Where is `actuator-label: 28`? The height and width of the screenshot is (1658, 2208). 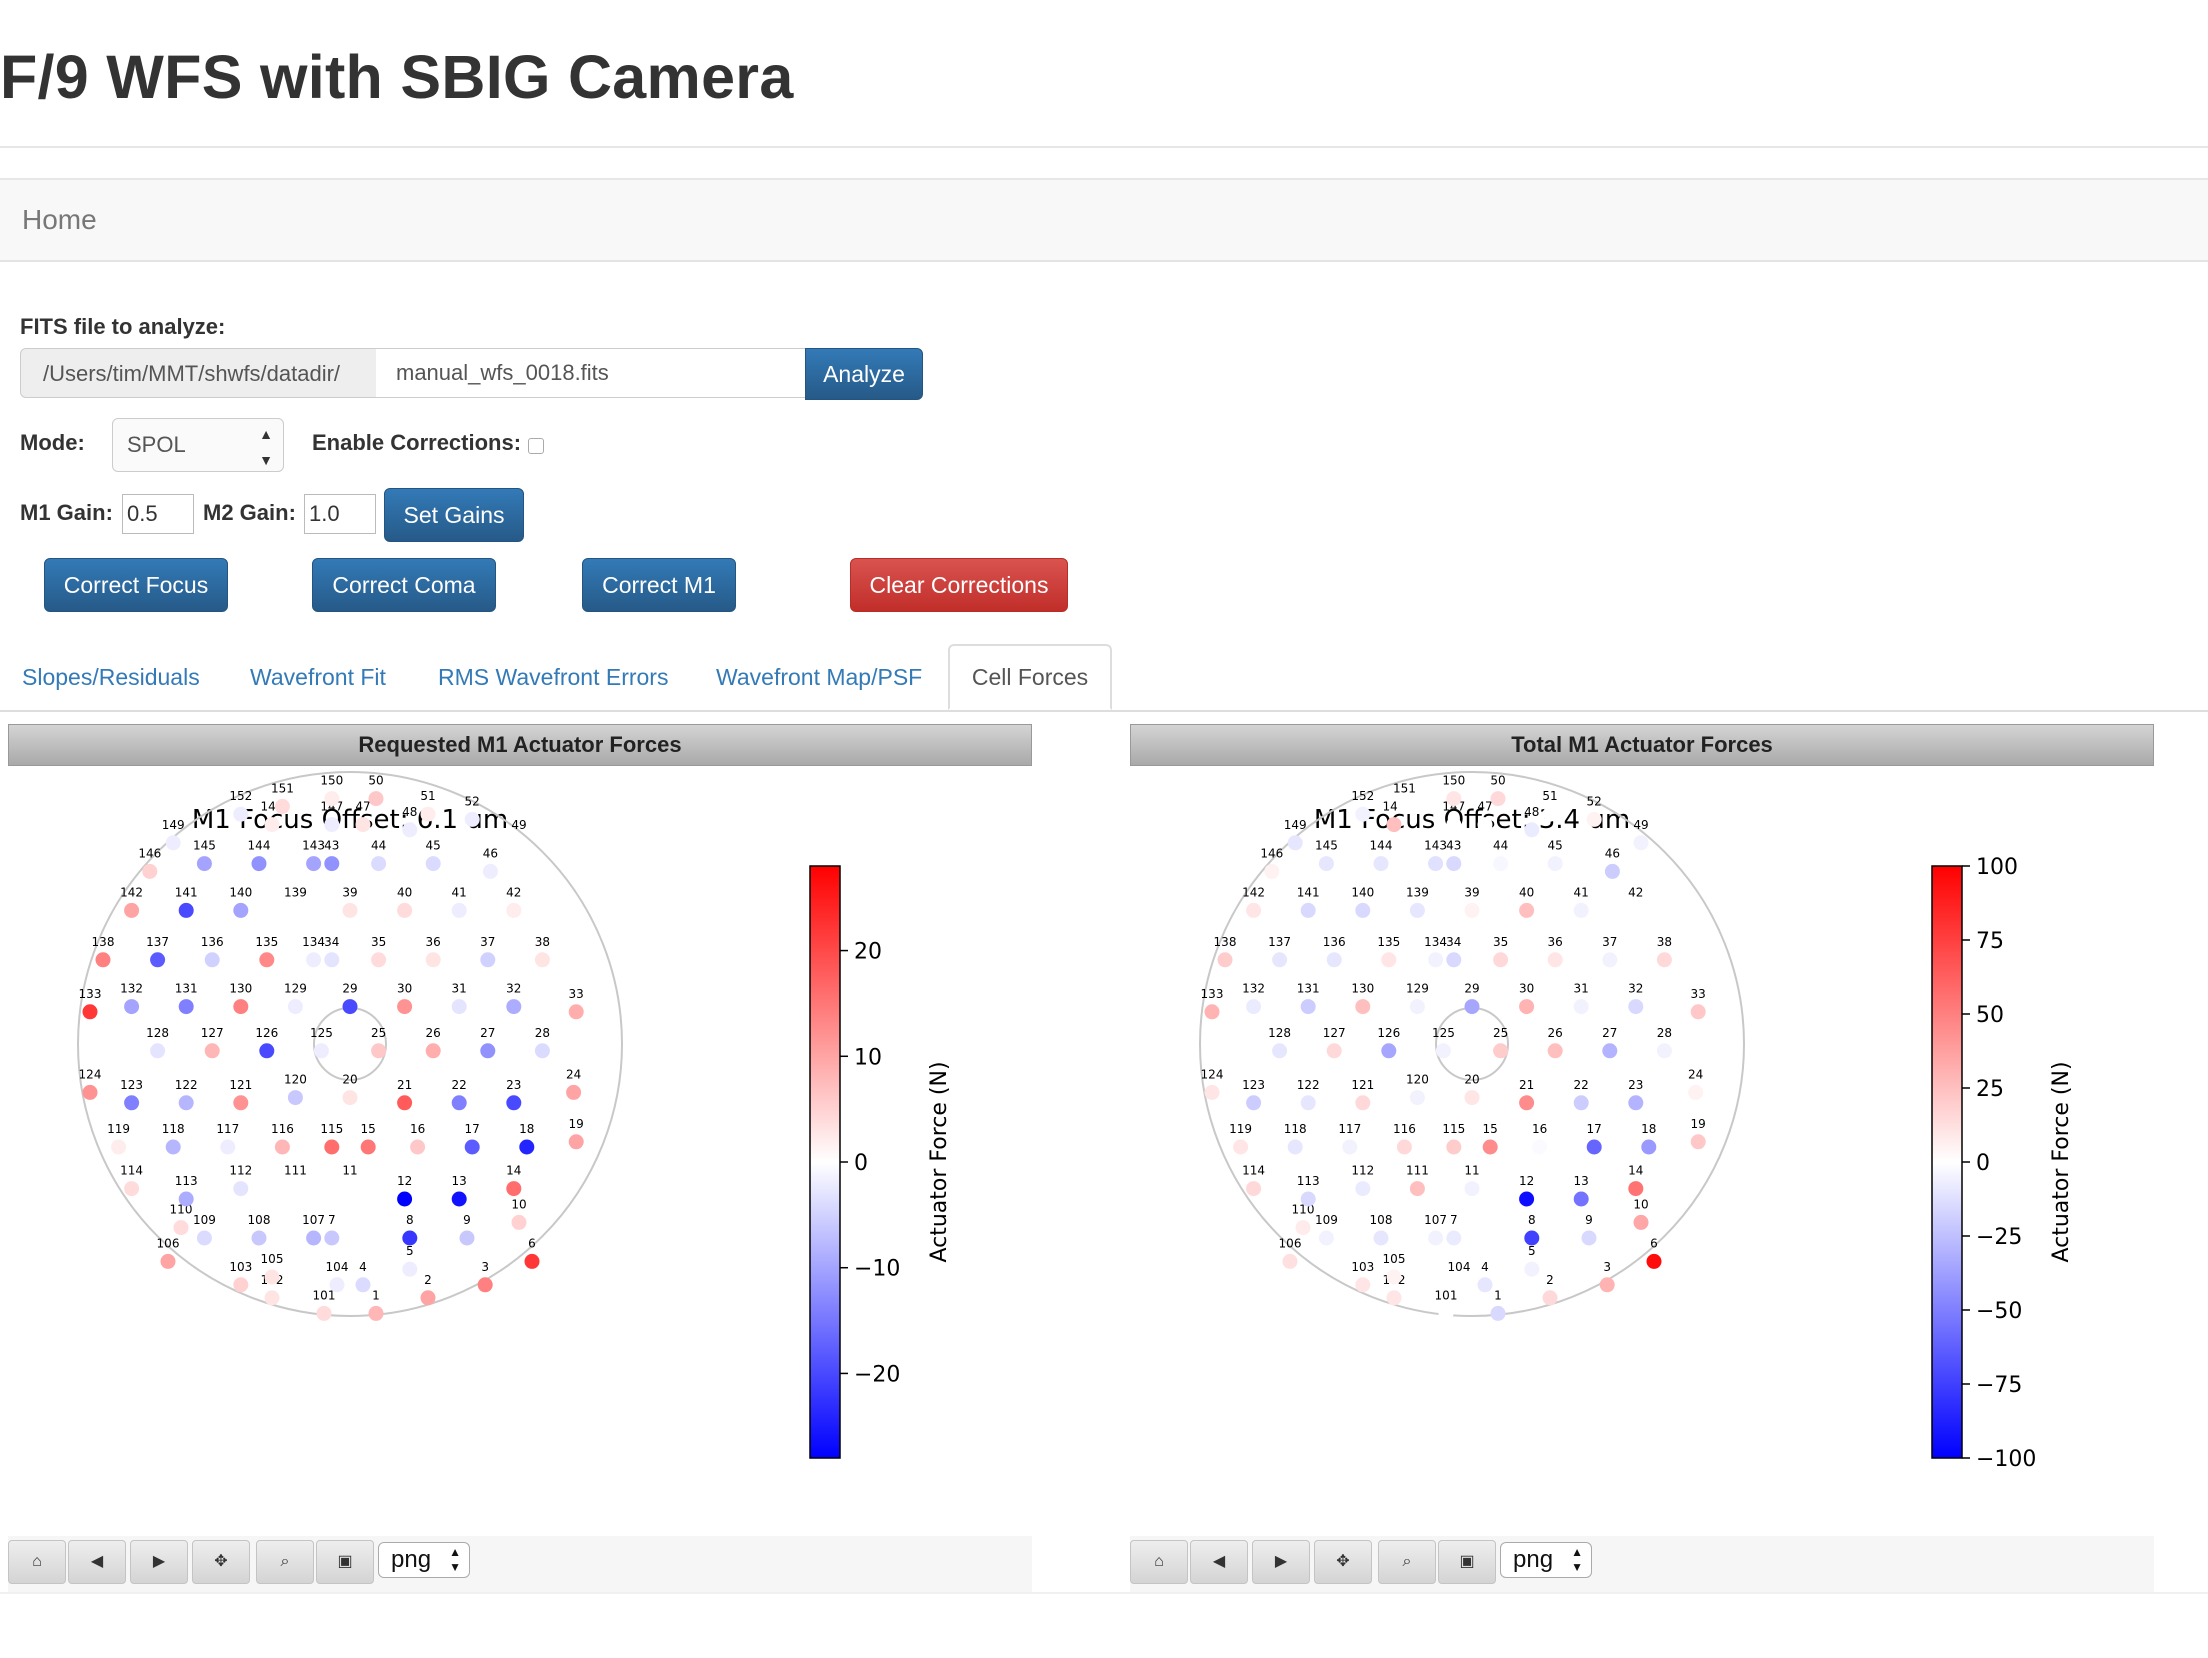
actuator-label: 28 is located at coordinates (1664, 1033).